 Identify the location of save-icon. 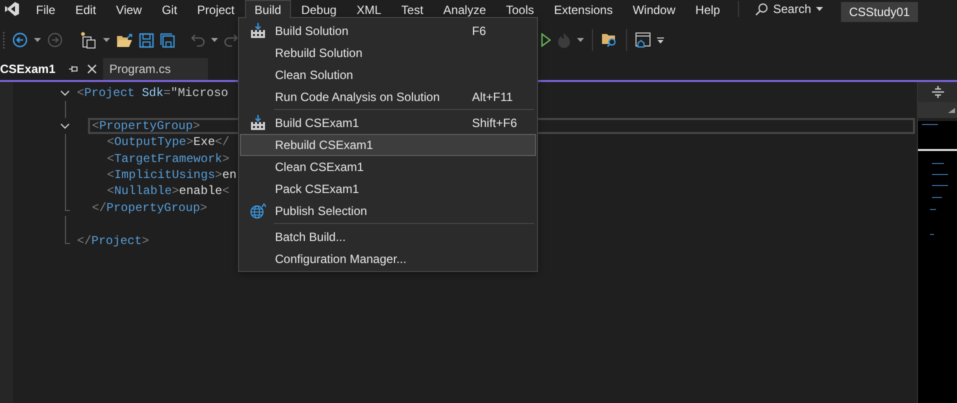
(146, 40).